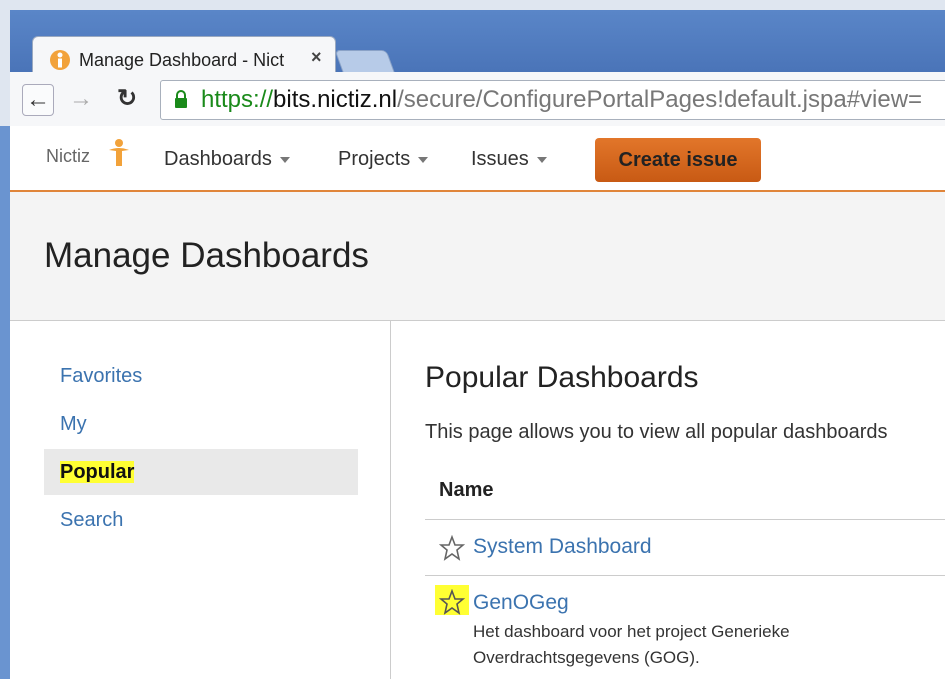  What do you see at coordinates (81, 99) in the screenshot?
I see `forward-arrow-icon: →` at bounding box center [81, 99].